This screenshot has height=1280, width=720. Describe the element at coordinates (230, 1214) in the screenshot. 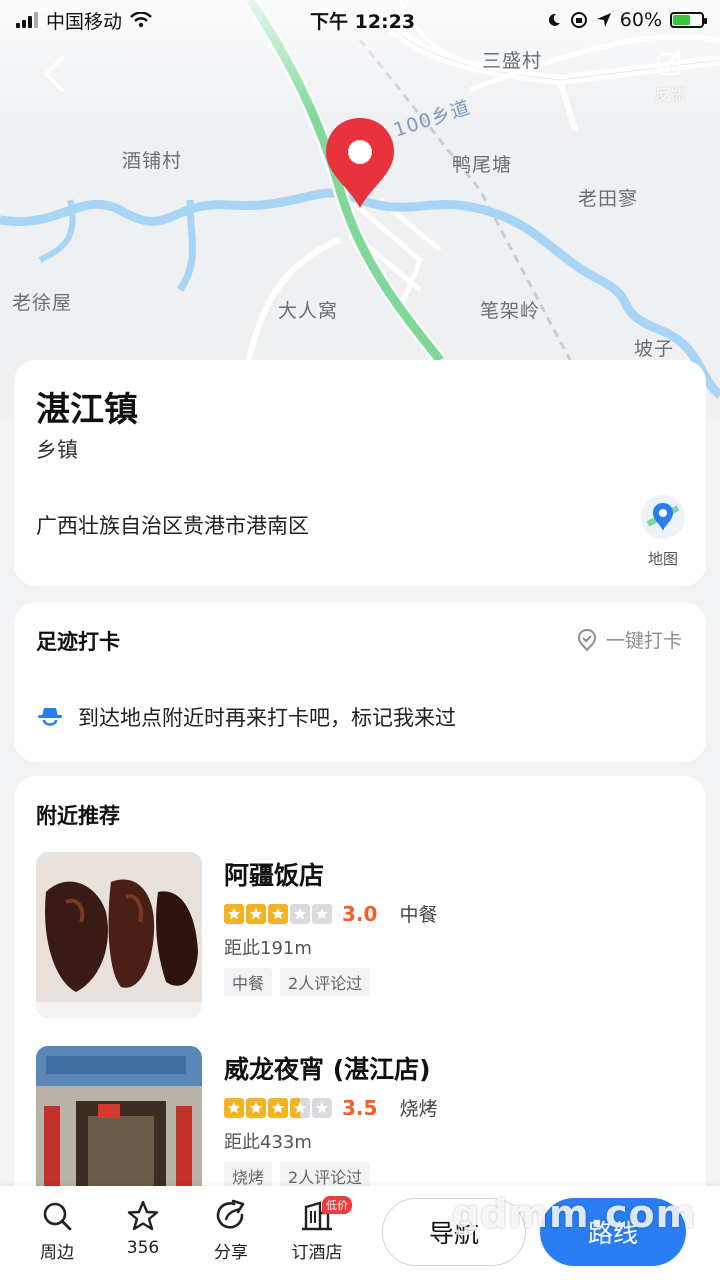

I see `share-icon` at that location.